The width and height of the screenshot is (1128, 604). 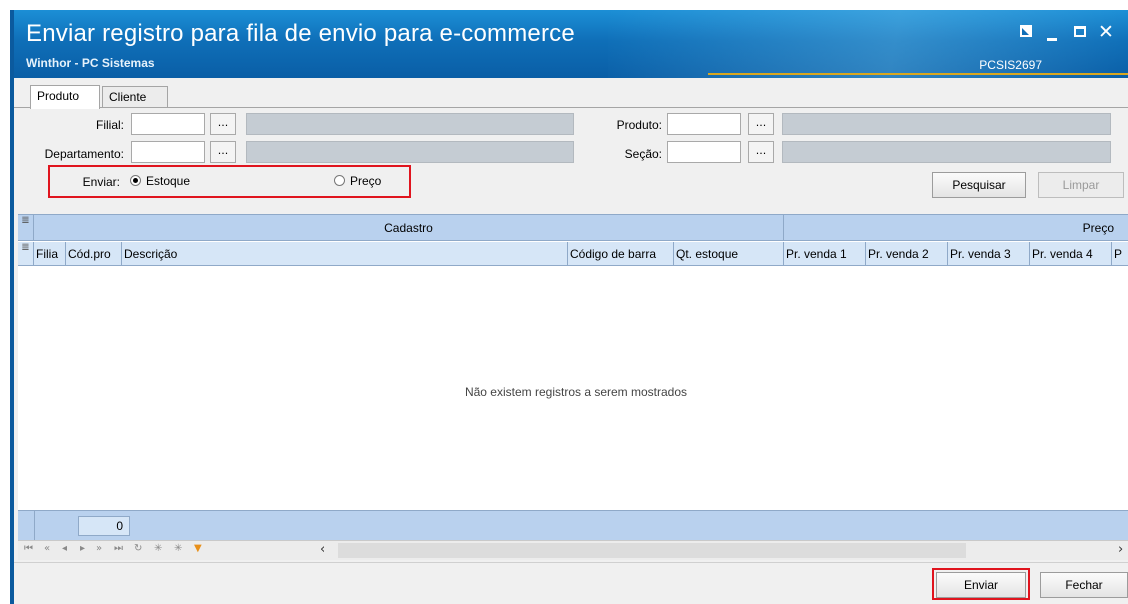 What do you see at coordinates (158, 548) in the screenshot?
I see `insert-icon: ✳` at bounding box center [158, 548].